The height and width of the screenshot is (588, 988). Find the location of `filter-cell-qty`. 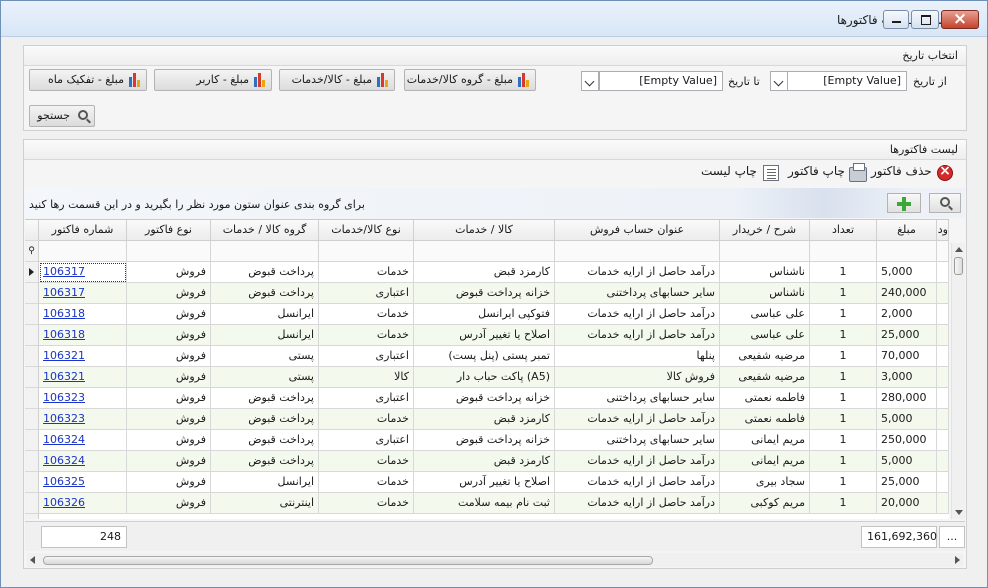

filter-cell-qty is located at coordinates (843, 251).